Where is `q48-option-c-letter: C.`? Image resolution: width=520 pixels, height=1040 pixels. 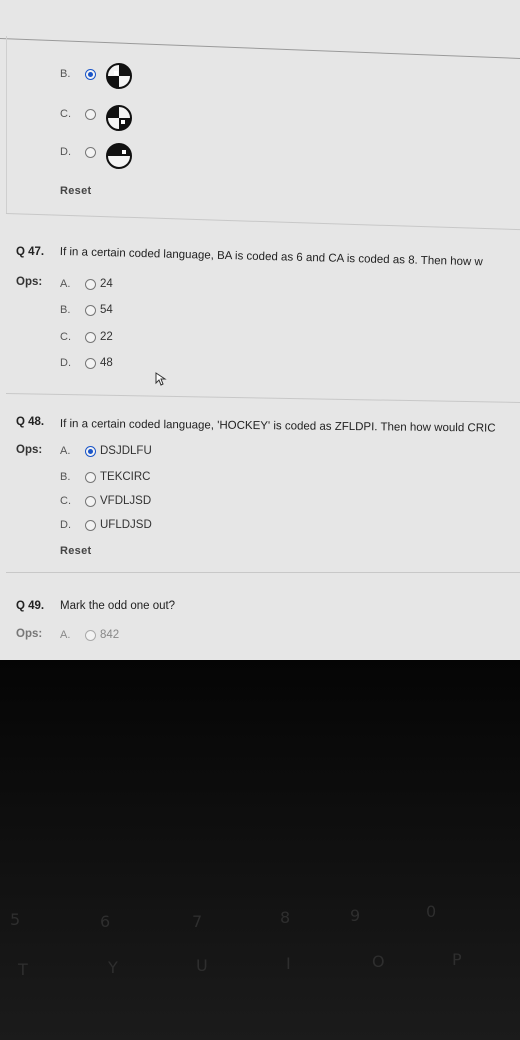
q48-option-c-letter: C. is located at coordinates (65, 501).